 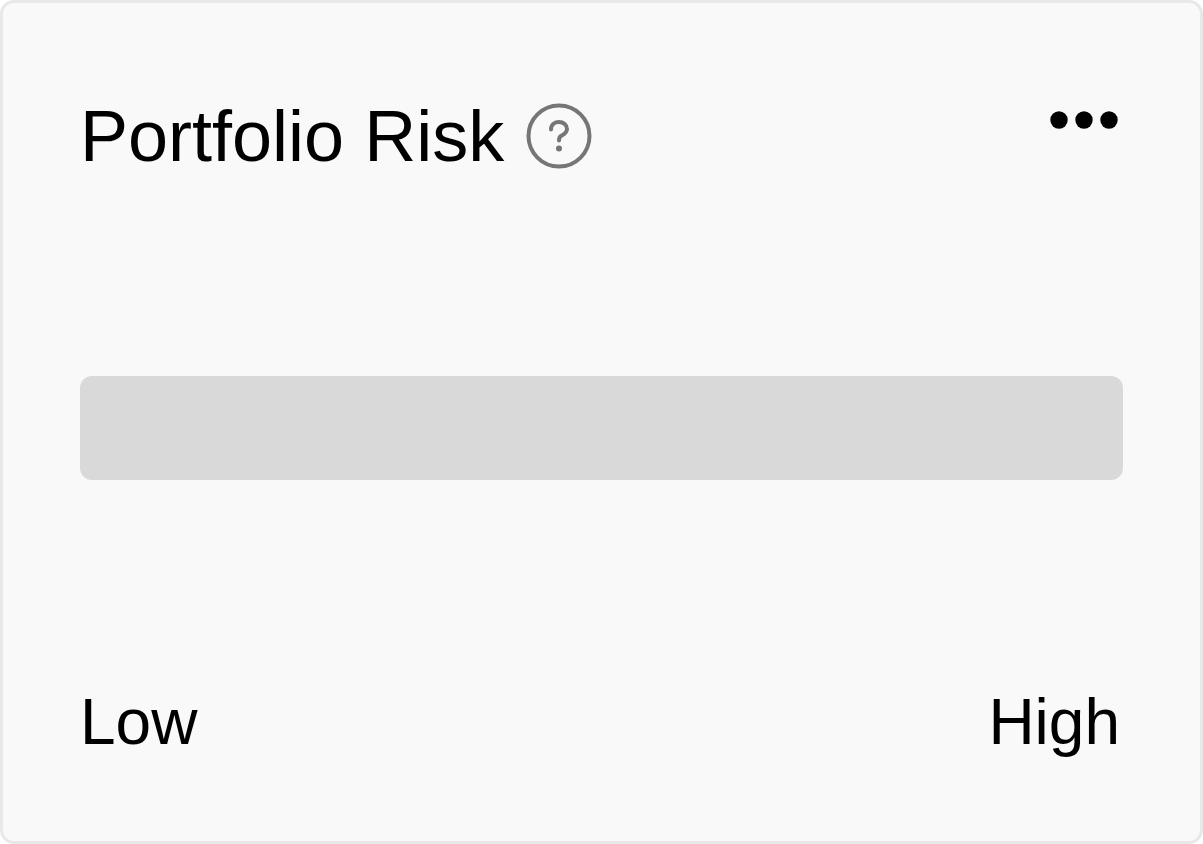 I want to click on low-label: Low, so click(x=139, y=722).